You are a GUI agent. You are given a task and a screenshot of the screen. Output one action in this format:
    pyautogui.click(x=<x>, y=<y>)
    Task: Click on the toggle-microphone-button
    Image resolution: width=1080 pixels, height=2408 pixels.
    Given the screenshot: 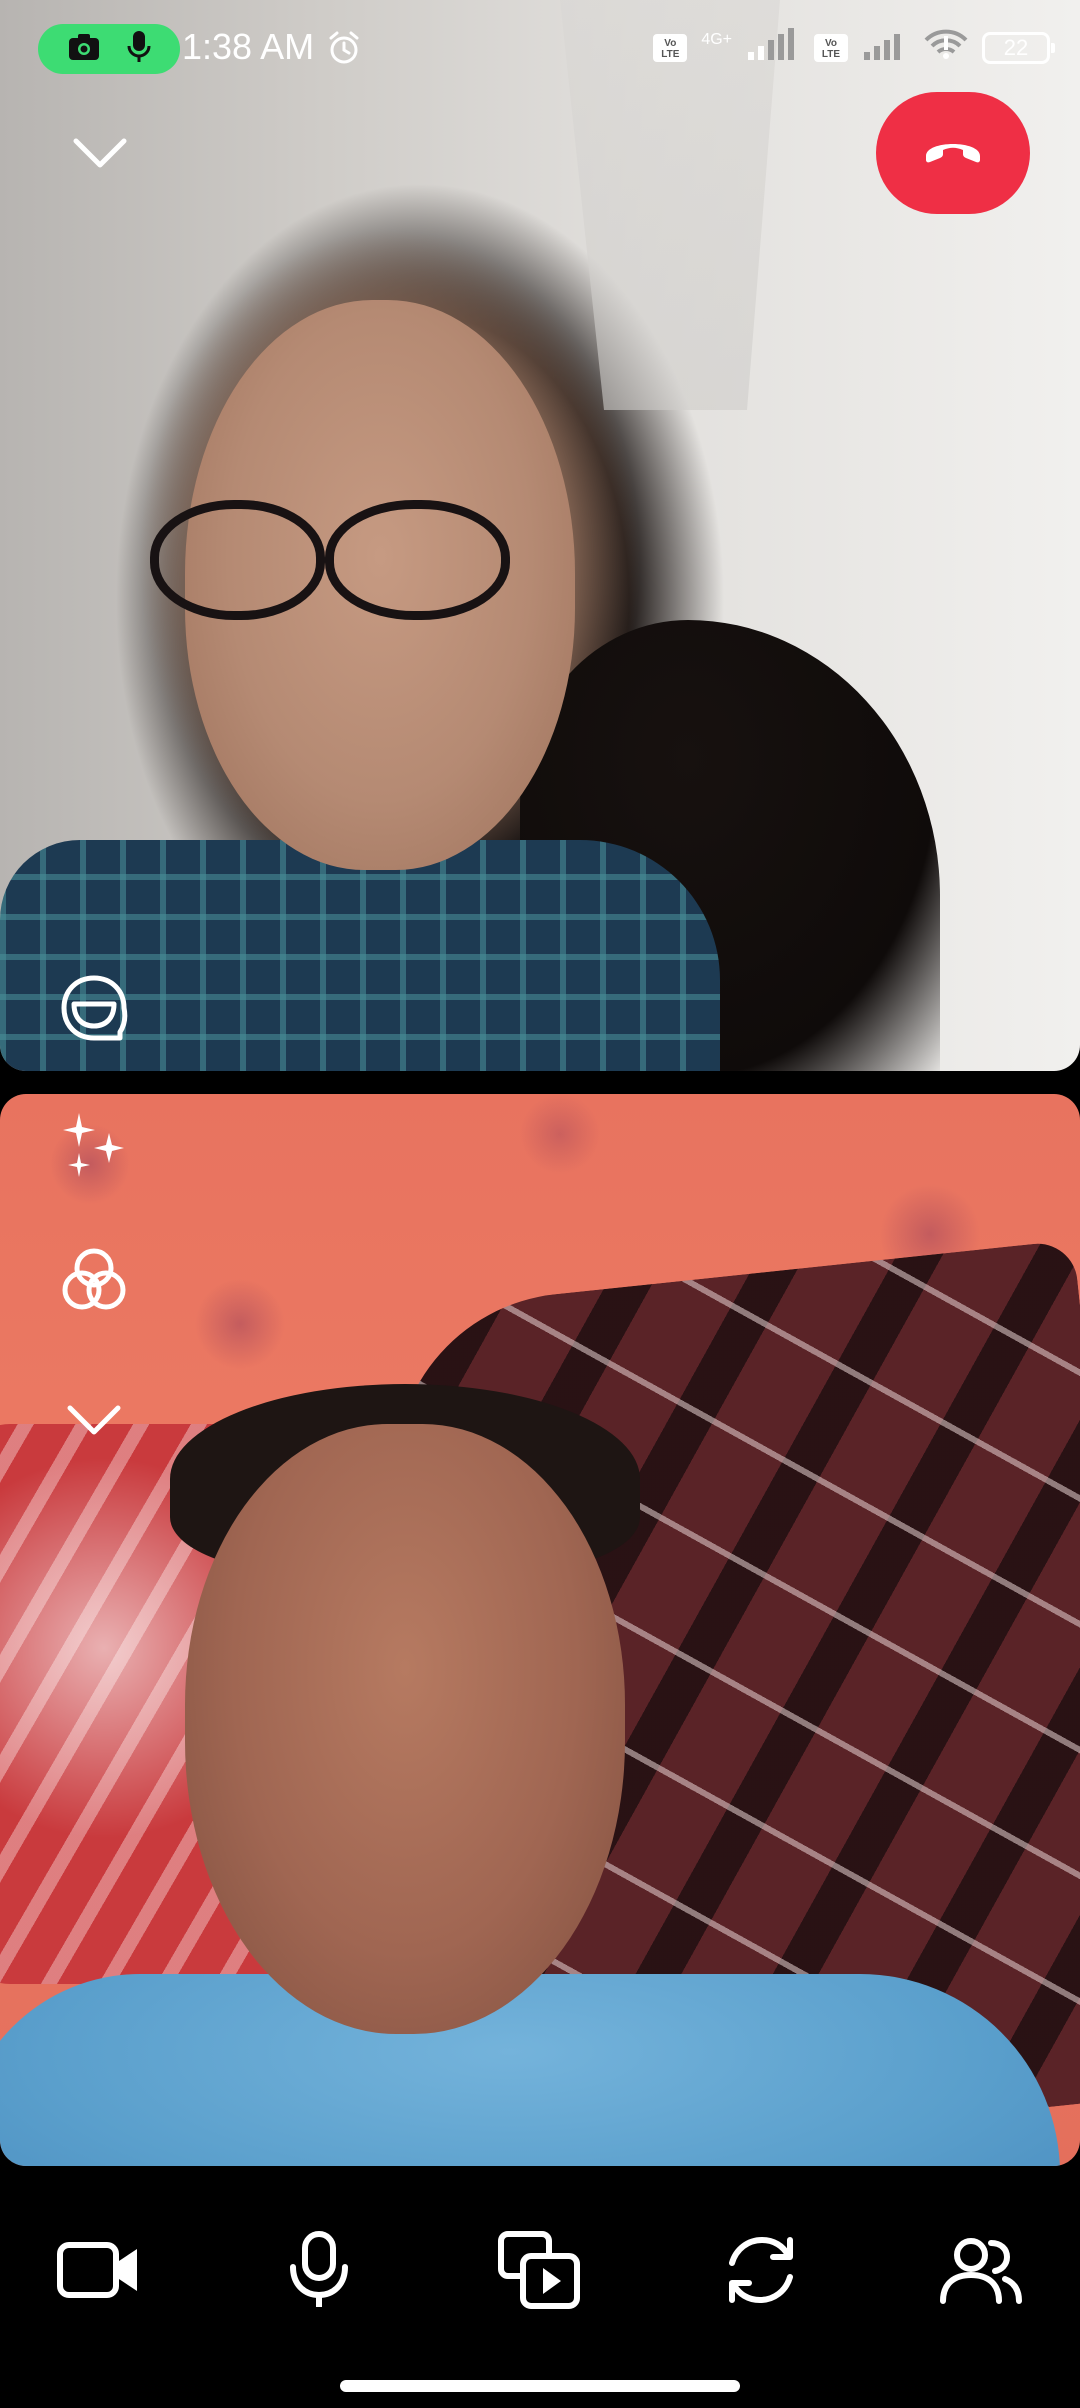 What is the action you would take?
    pyautogui.click(x=319, y=2272)
    